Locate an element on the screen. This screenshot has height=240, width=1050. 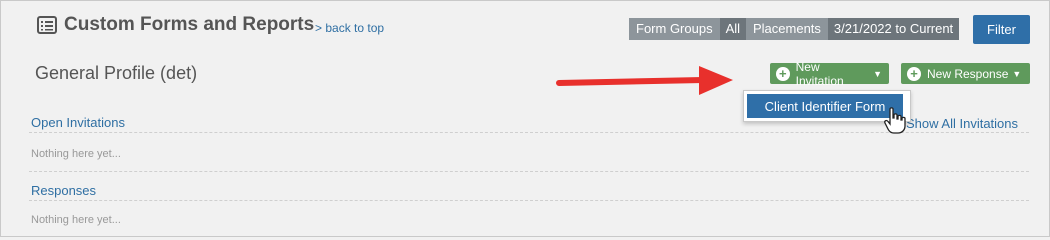
show-all-invitations-link: Show All Invitations is located at coordinates (962, 123).